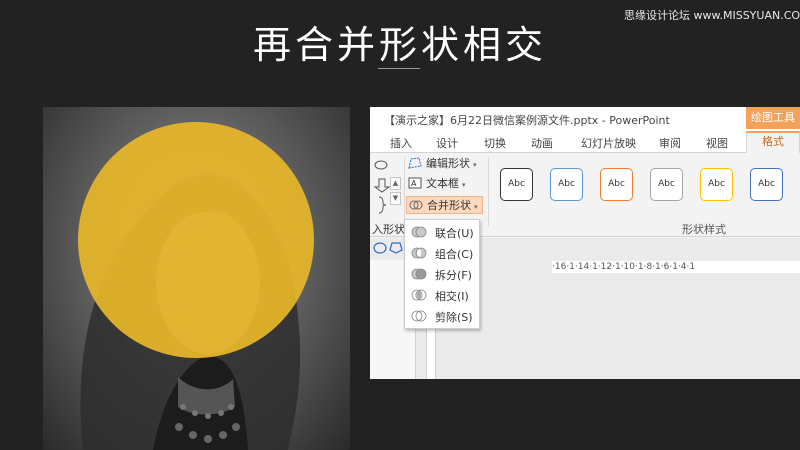 The height and width of the screenshot is (450, 800). Describe the element at coordinates (717, 143) in the screenshot. I see `tab-view: 视图` at that location.